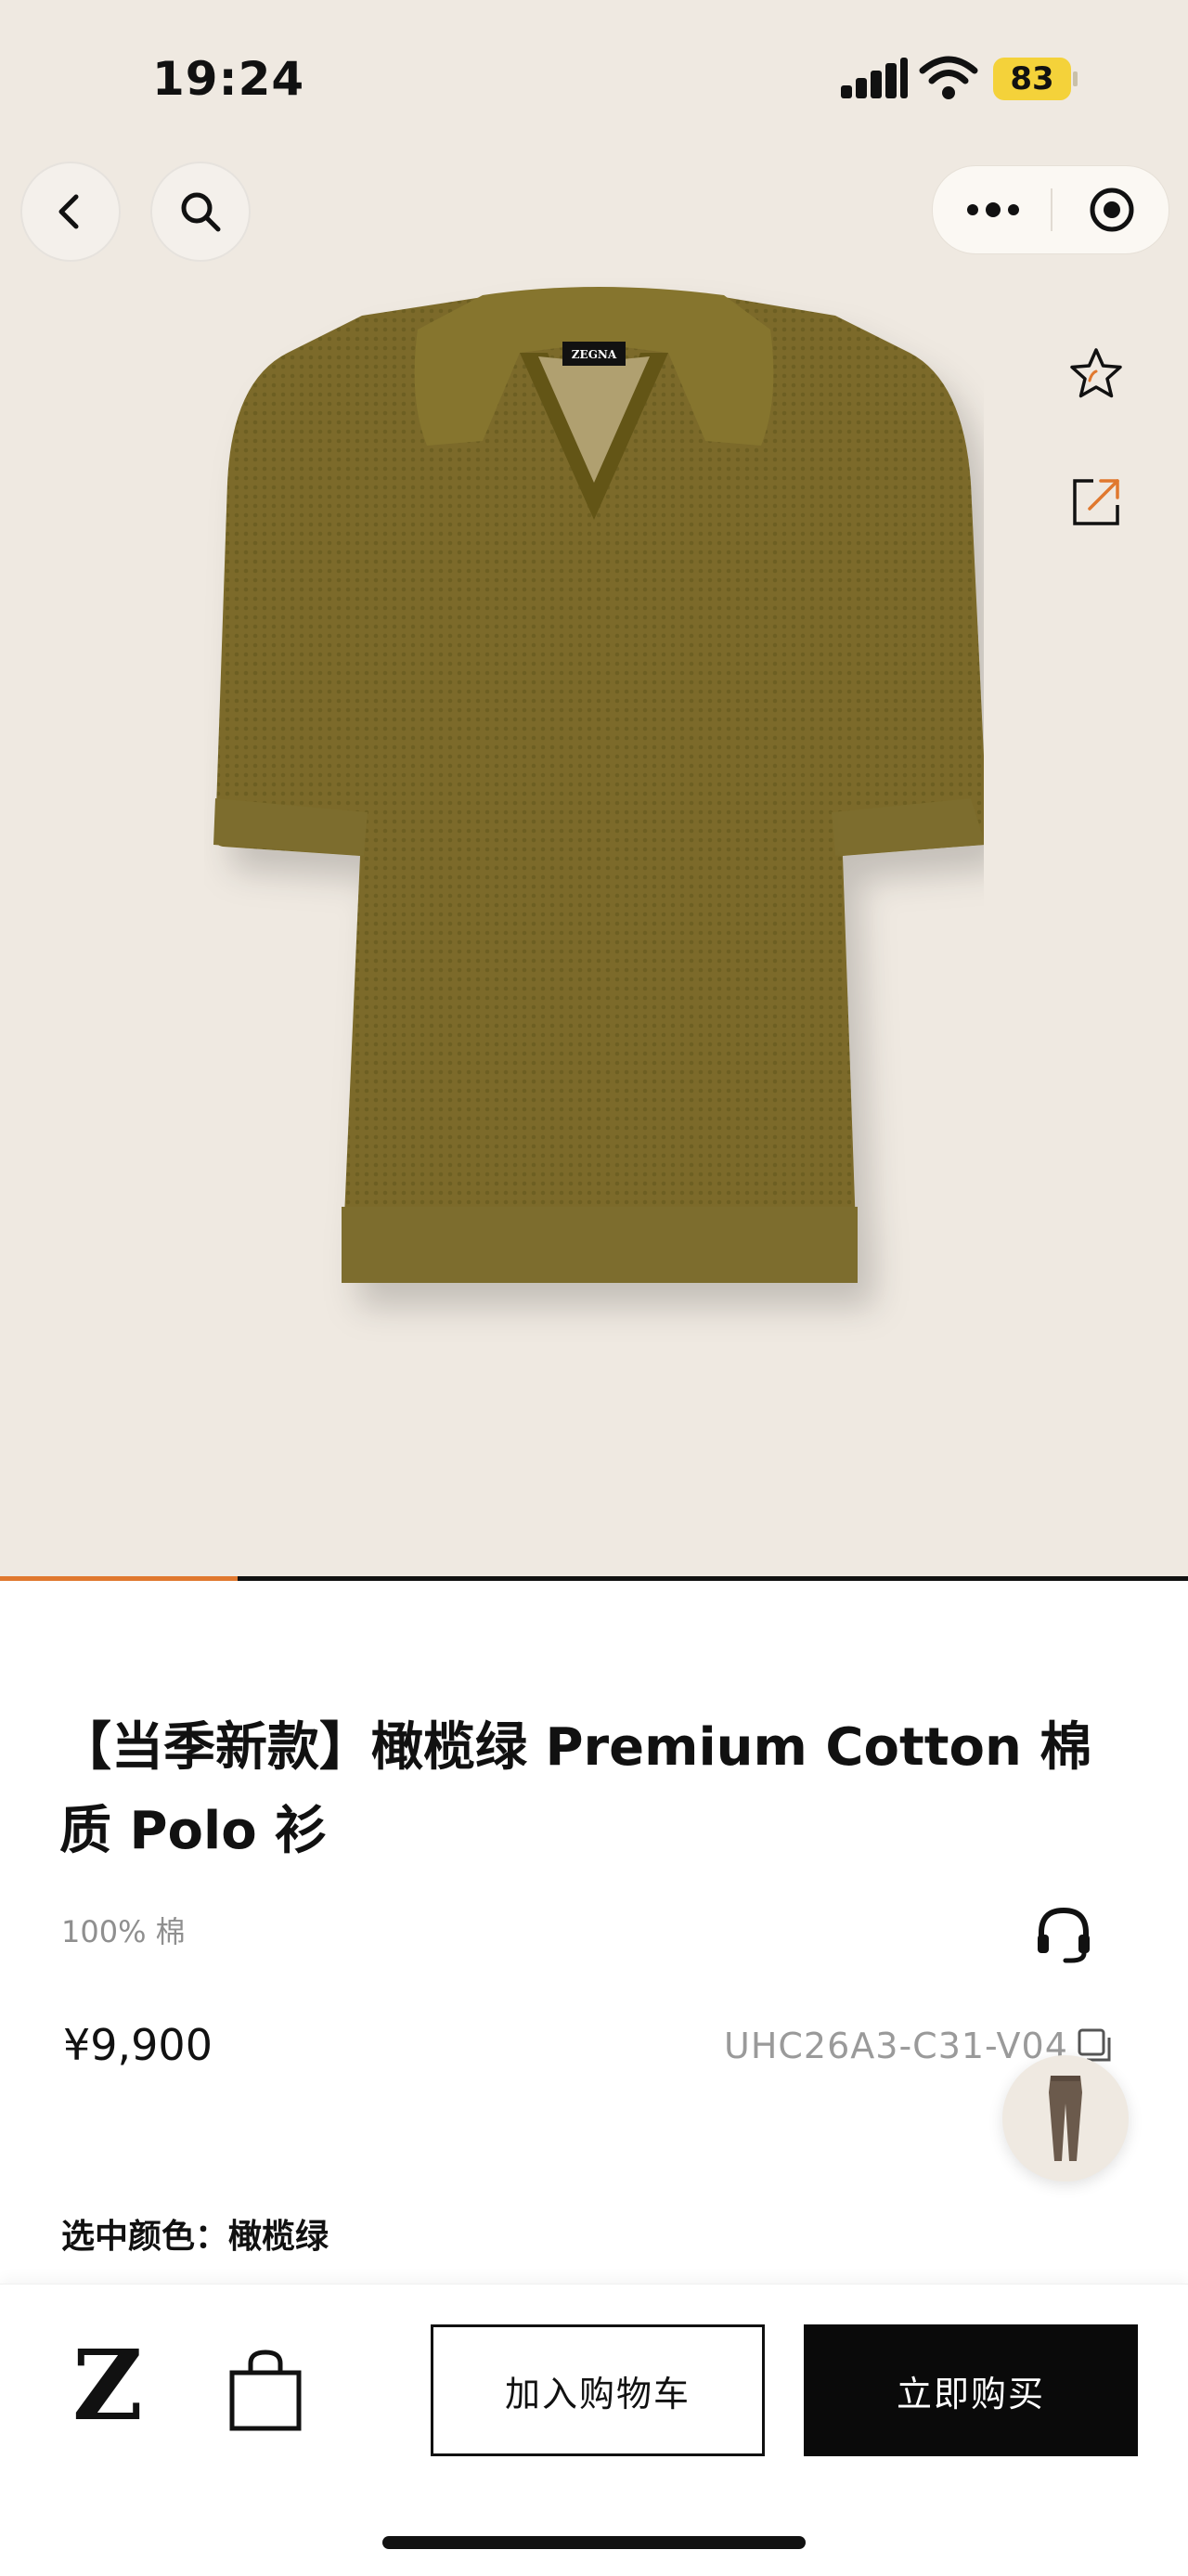  Describe the element at coordinates (123, 1931) in the screenshot. I see `product-material: 100% 棉` at that location.